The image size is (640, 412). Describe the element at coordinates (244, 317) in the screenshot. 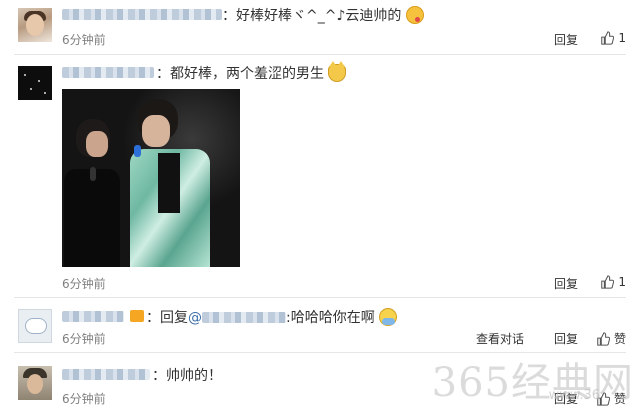

I see `mention-name-blurred` at that location.